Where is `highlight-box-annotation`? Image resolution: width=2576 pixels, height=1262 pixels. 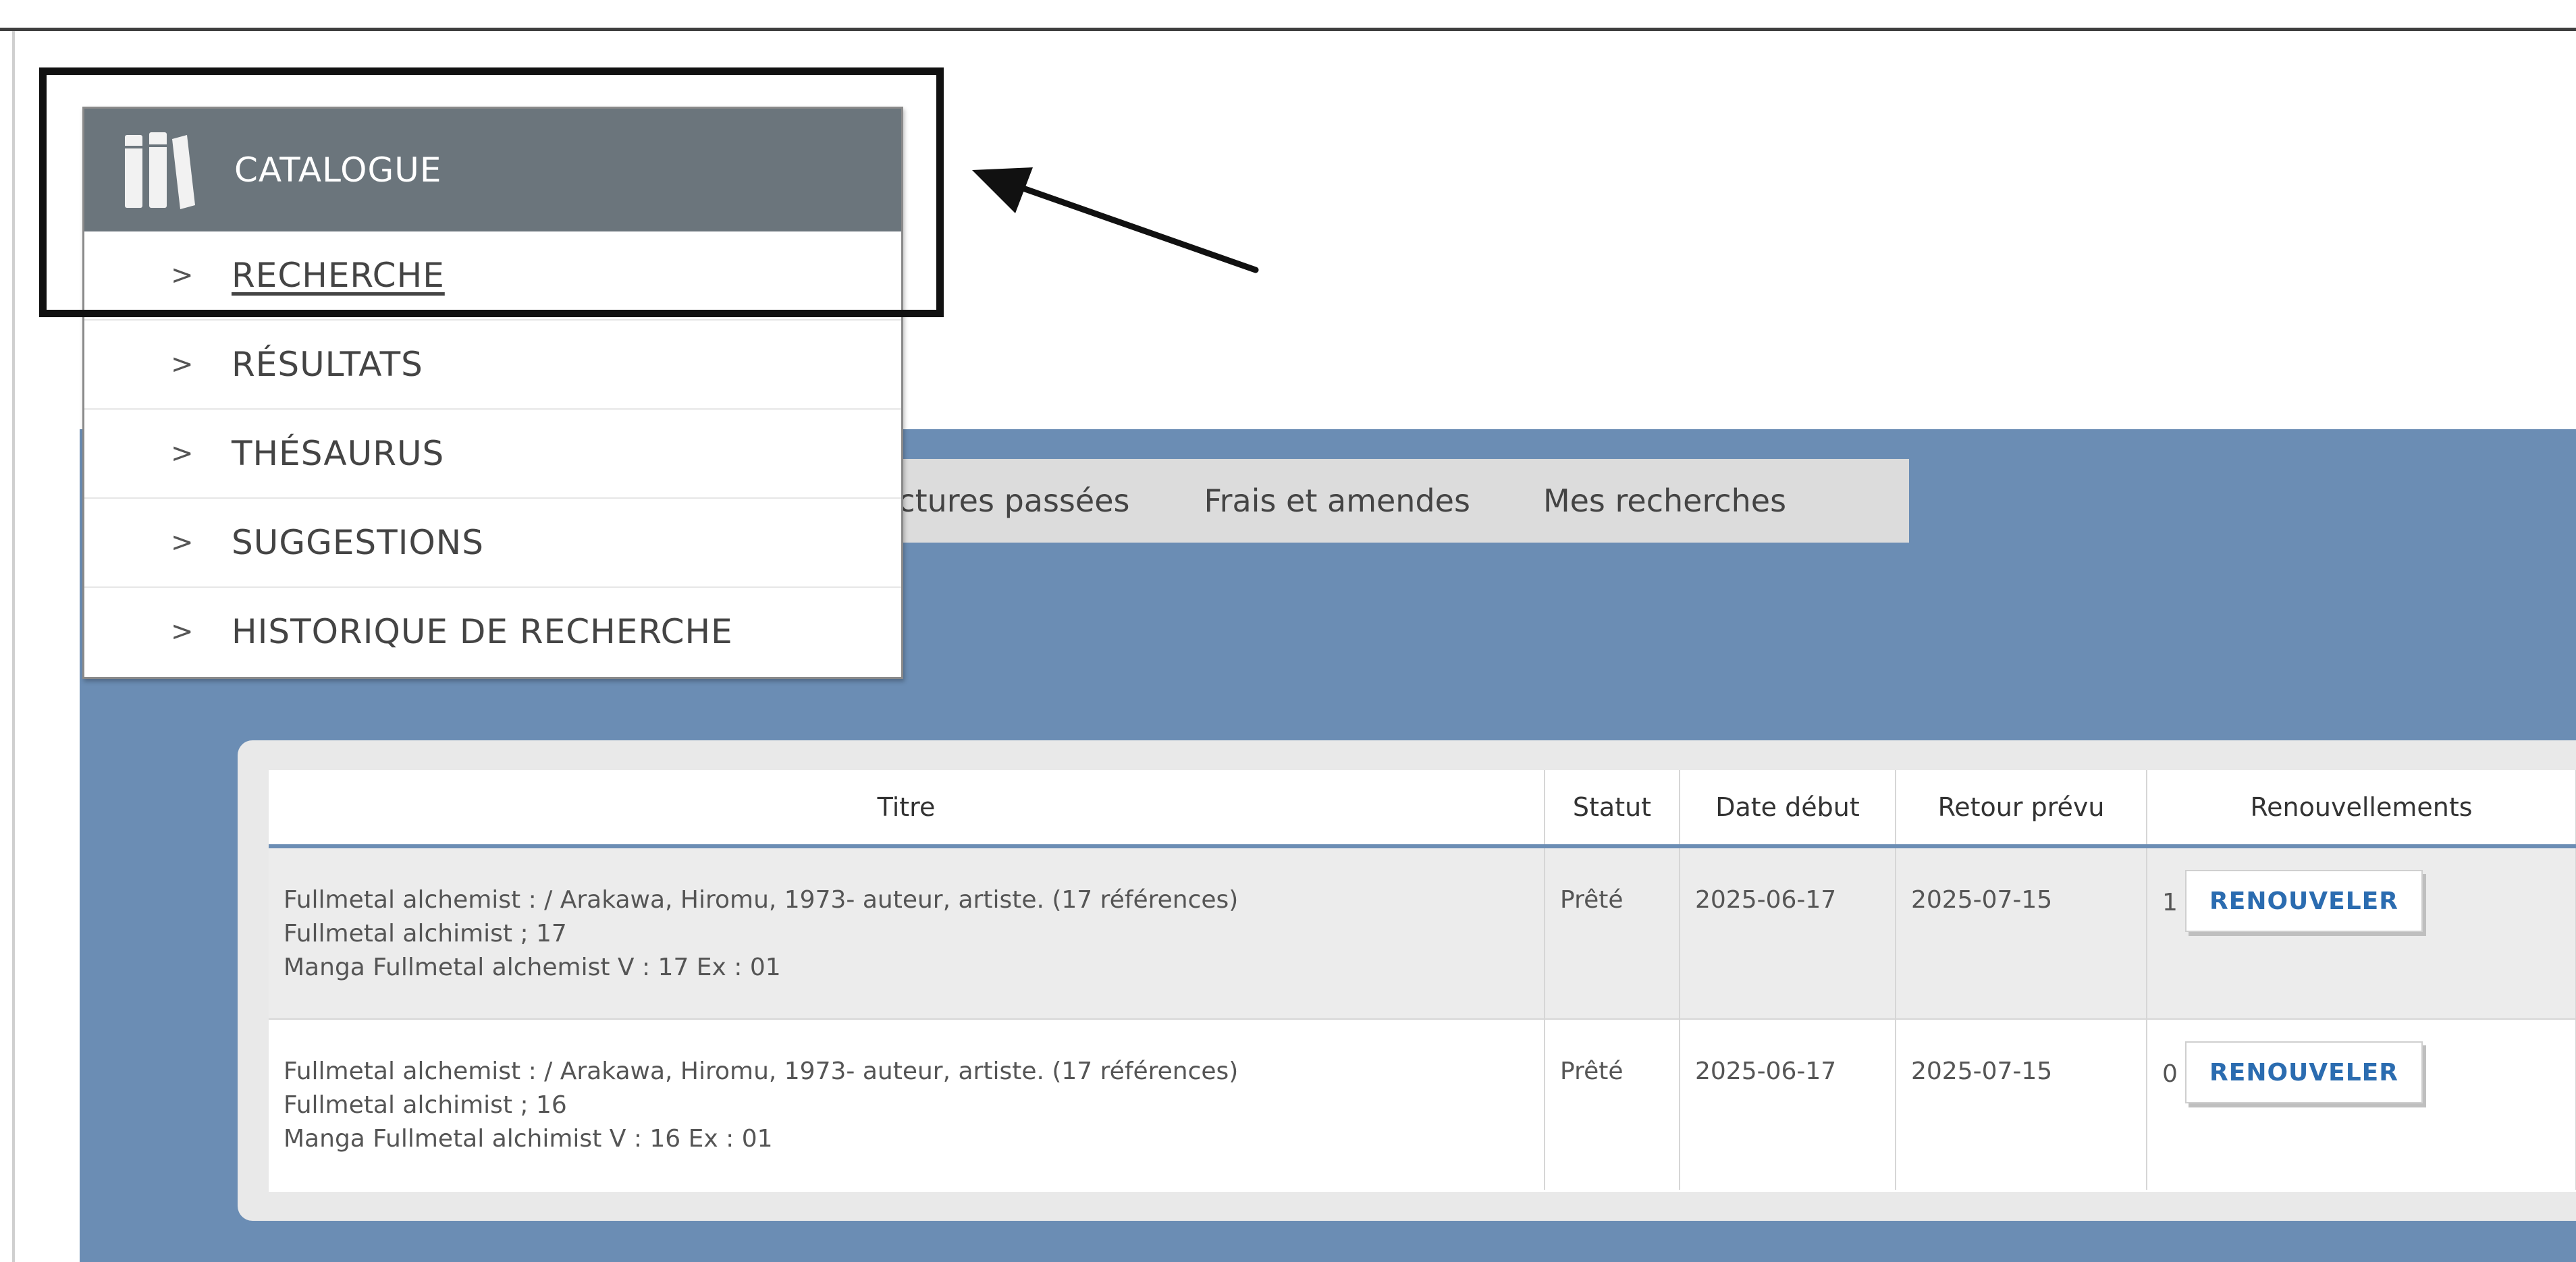 highlight-box-annotation is located at coordinates (491, 192).